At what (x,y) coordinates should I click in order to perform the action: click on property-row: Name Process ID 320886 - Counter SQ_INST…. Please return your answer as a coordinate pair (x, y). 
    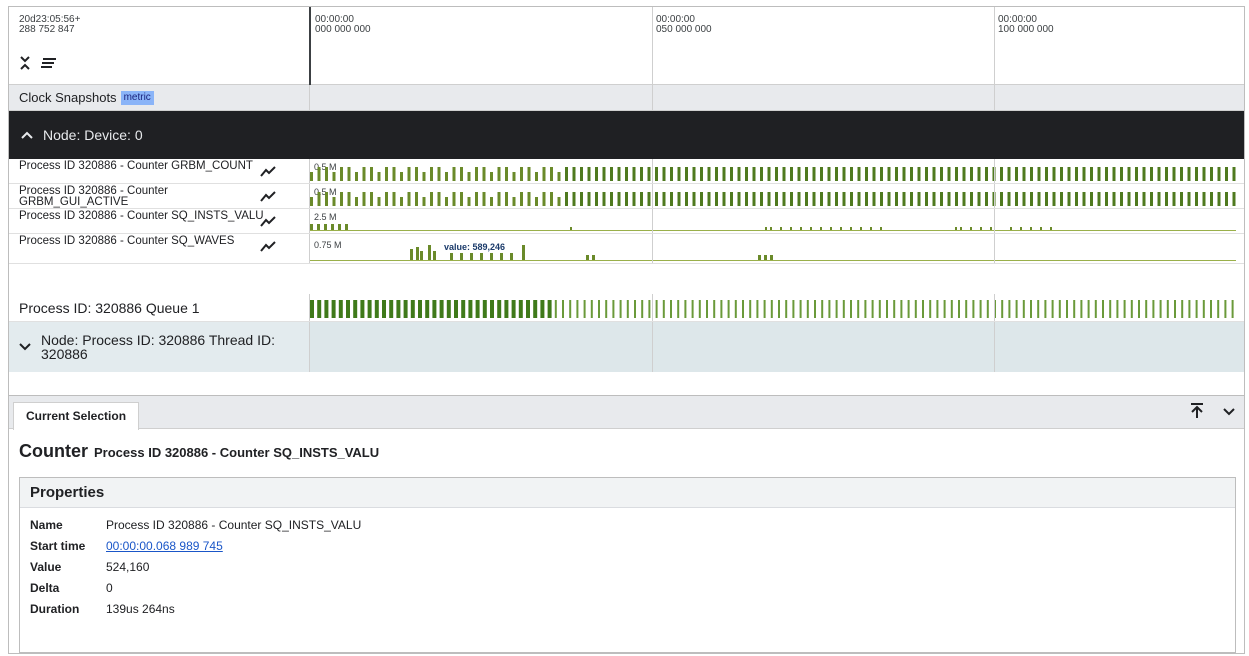
    Looking at the image, I should click on (196, 524).